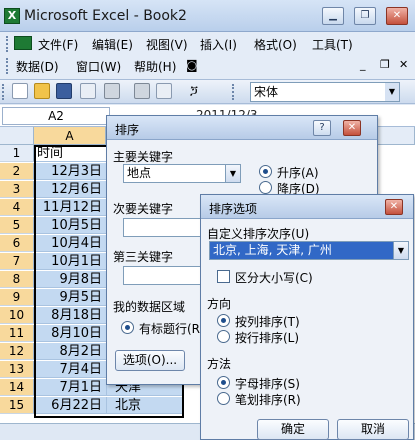  I want to click on header-row-radio, so click(127, 327).